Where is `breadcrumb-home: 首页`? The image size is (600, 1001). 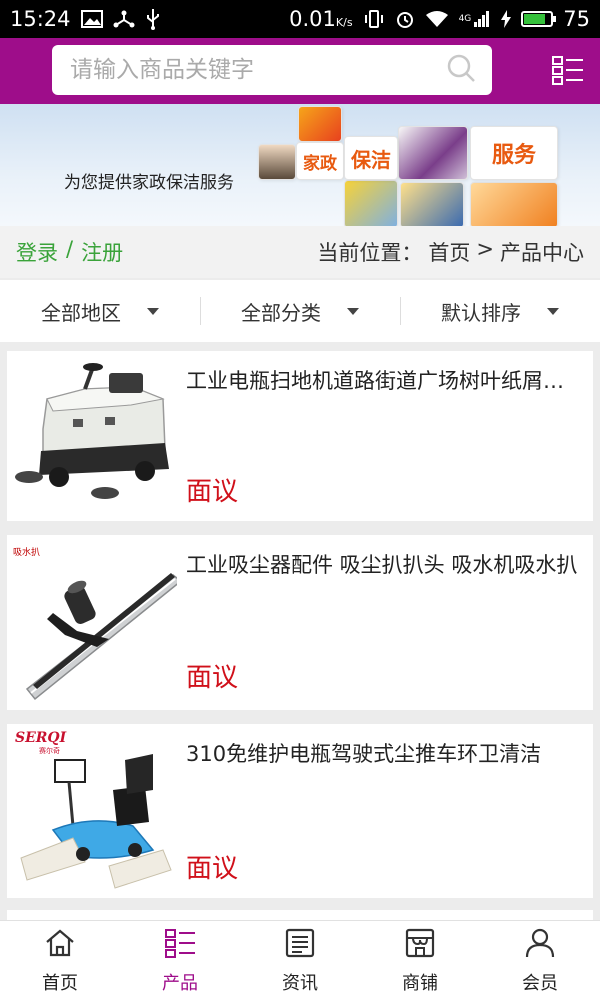
breadcrumb-home: 首页 is located at coordinates (449, 252).